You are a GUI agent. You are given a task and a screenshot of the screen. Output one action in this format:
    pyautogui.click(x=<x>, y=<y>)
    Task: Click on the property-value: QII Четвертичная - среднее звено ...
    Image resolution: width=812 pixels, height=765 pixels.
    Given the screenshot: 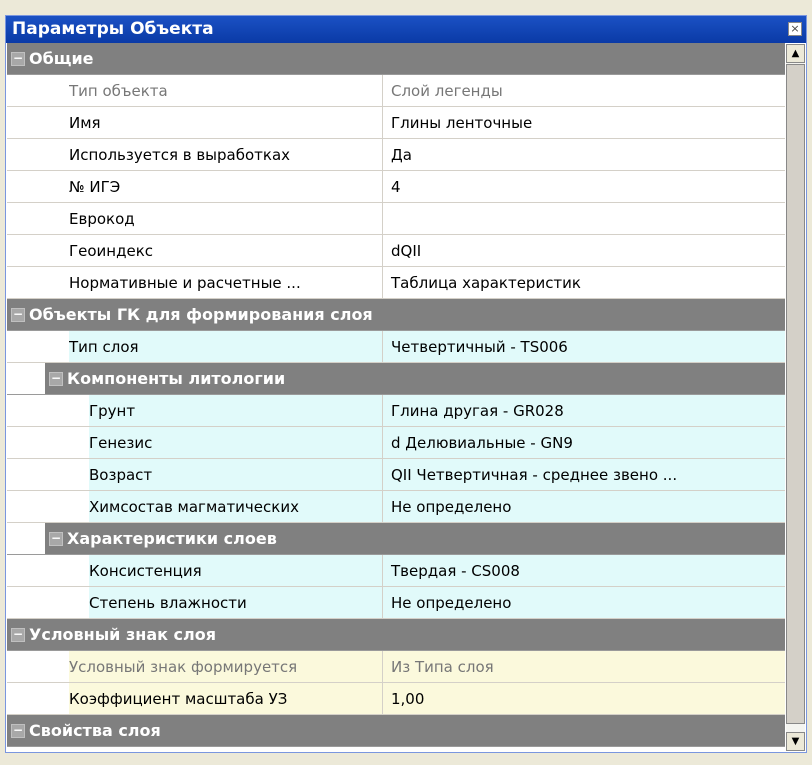 What is the action you would take?
    pyautogui.click(x=584, y=474)
    